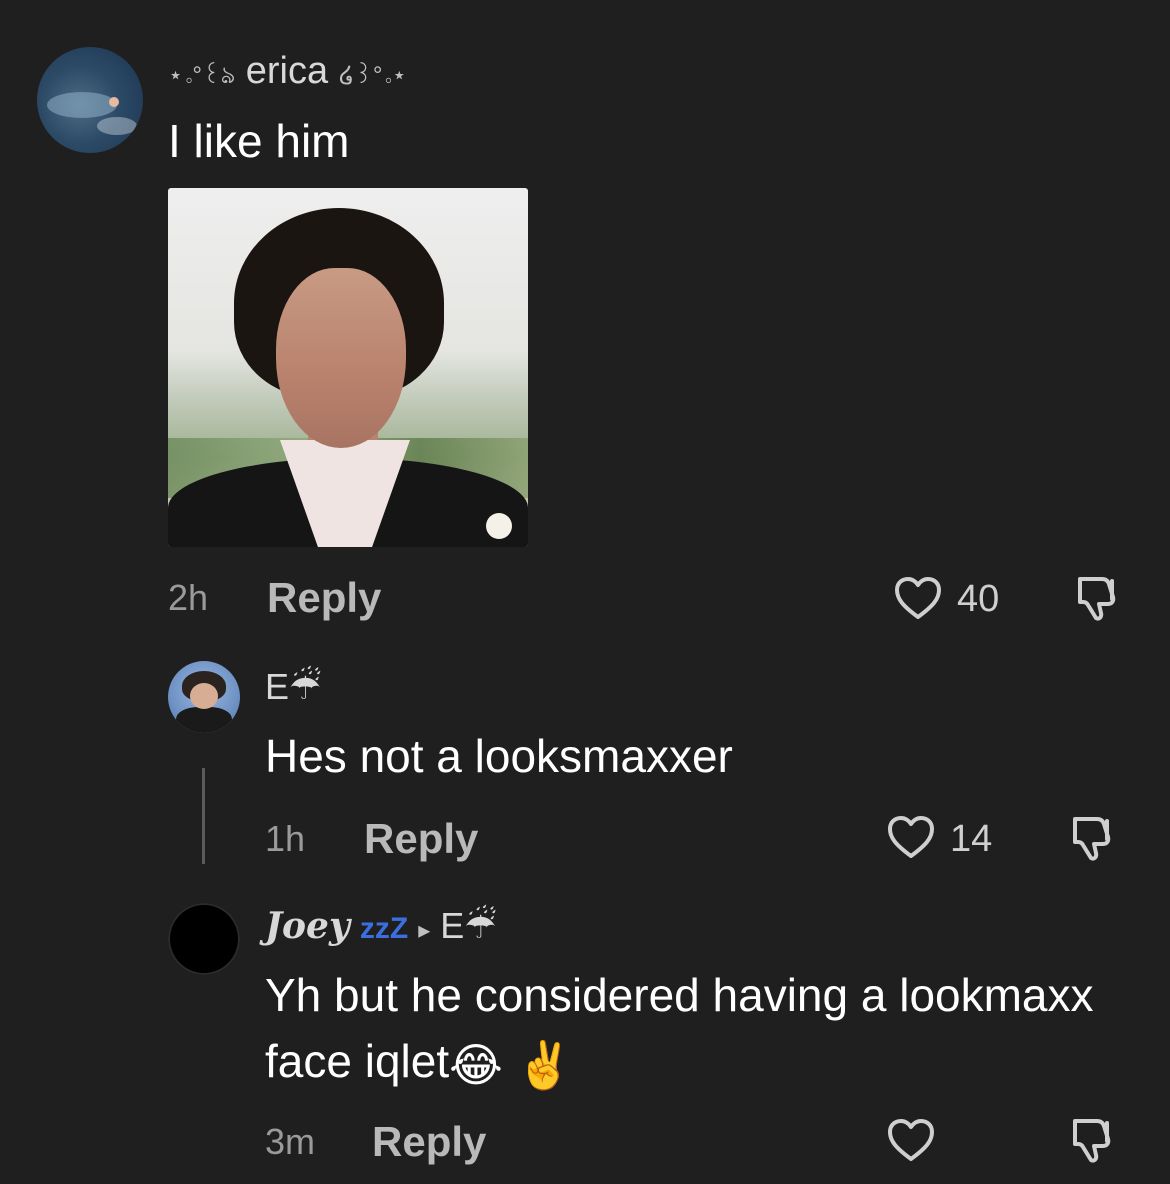 The image size is (1170, 1184). I want to click on thread-line, so click(203, 816).